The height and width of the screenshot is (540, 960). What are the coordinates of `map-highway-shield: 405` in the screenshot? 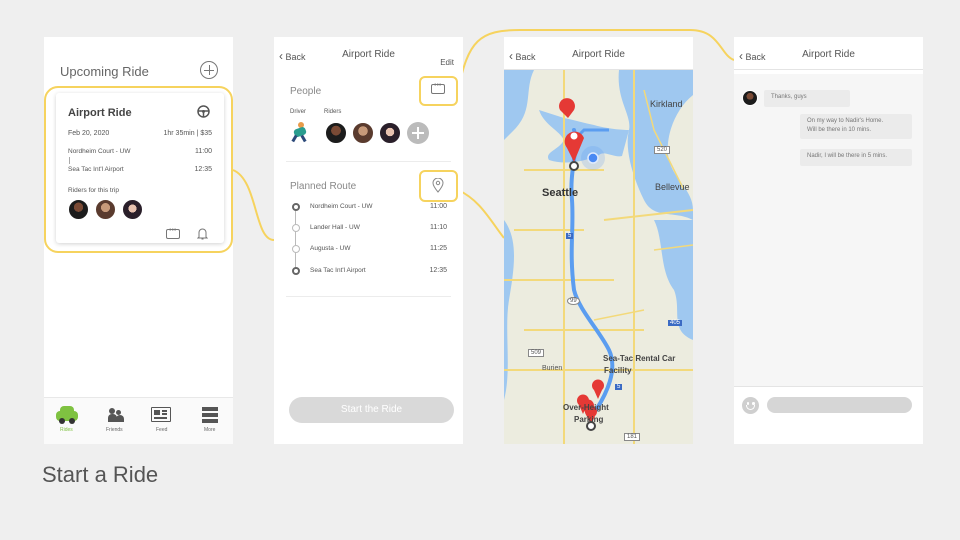 It's located at (675, 323).